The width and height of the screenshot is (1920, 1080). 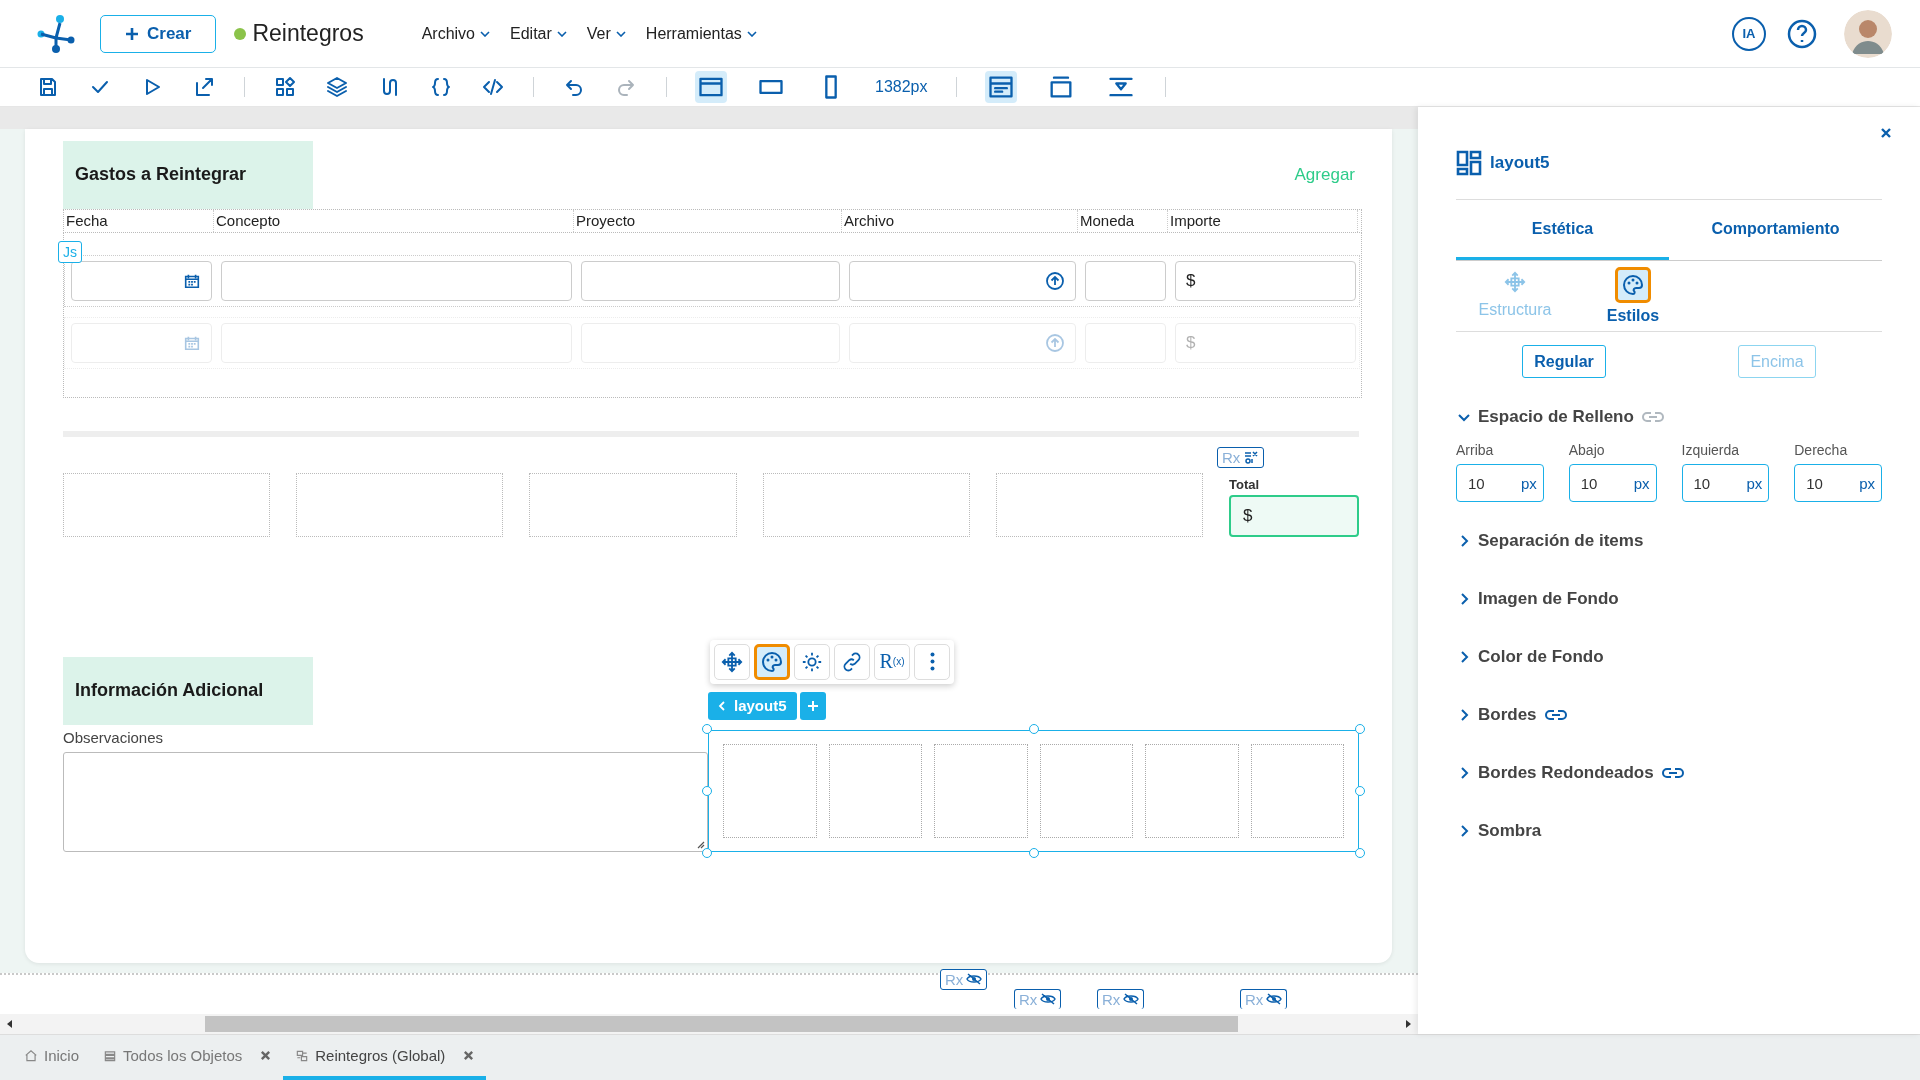 What do you see at coordinates (308, 33) in the screenshot?
I see `app-title: Reintegros` at bounding box center [308, 33].